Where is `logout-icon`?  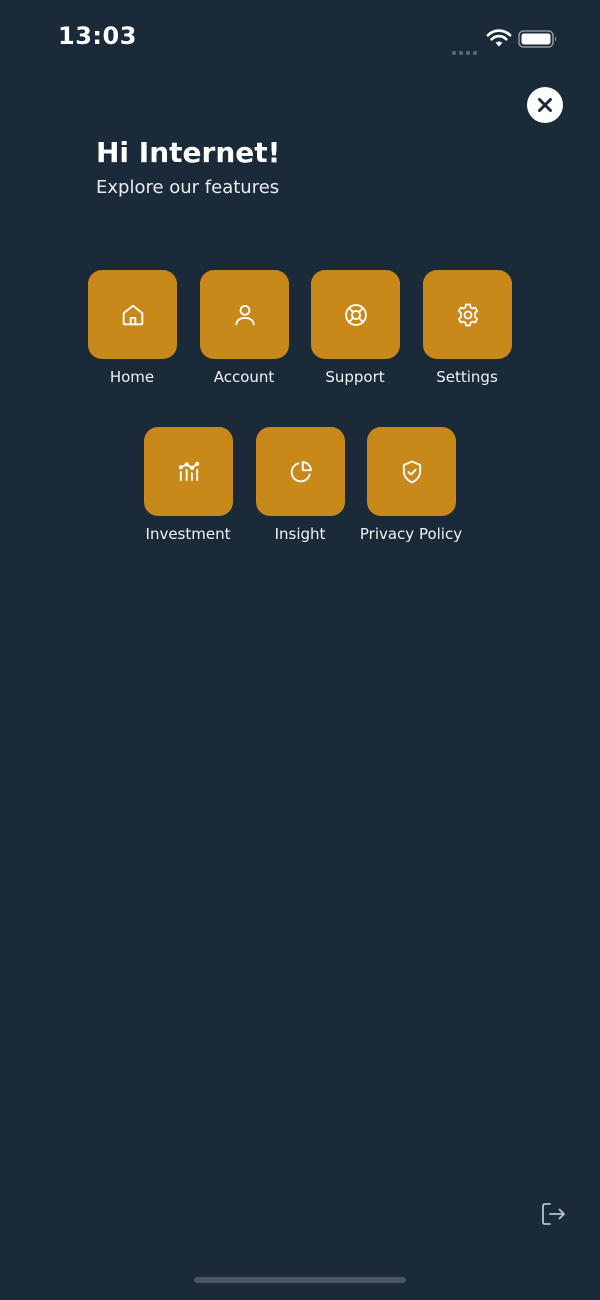
logout-icon is located at coordinates (553, 1214).